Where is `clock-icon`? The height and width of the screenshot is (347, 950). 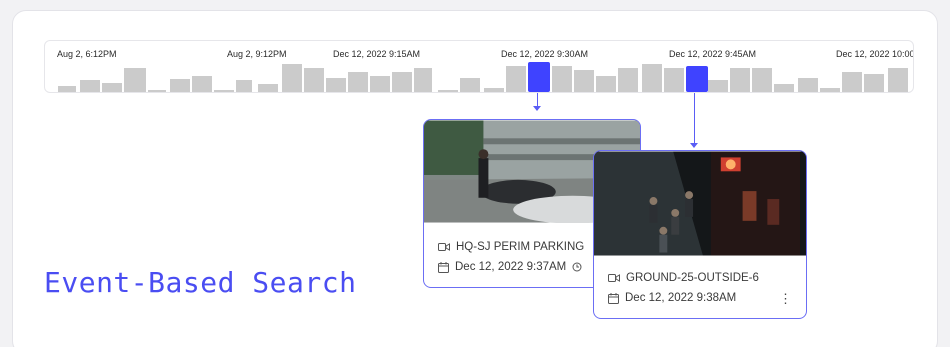 clock-icon is located at coordinates (577, 267).